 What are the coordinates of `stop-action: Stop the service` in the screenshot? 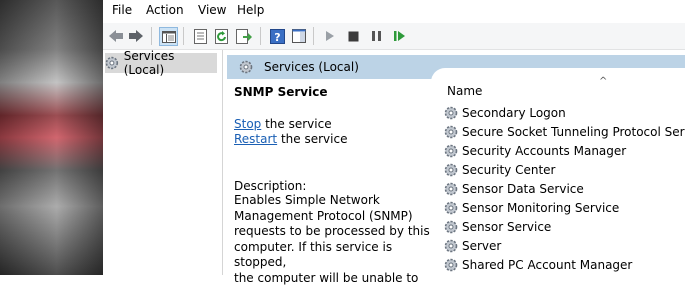 It's located at (283, 124).